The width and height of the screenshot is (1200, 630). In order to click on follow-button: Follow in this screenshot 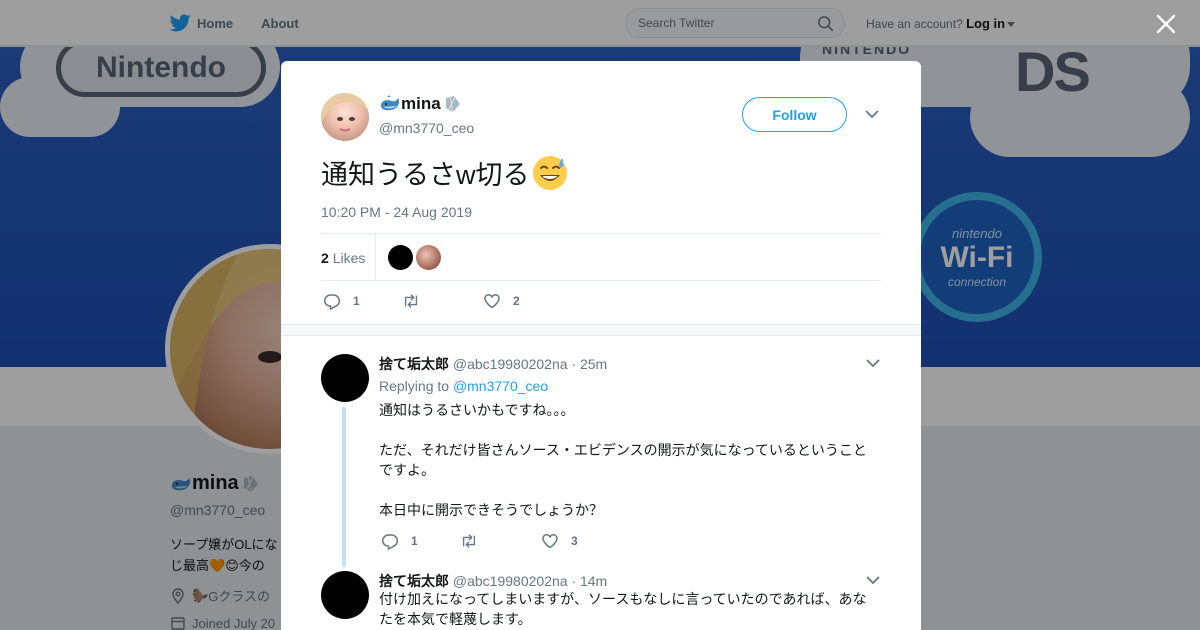, I will do `click(794, 114)`.